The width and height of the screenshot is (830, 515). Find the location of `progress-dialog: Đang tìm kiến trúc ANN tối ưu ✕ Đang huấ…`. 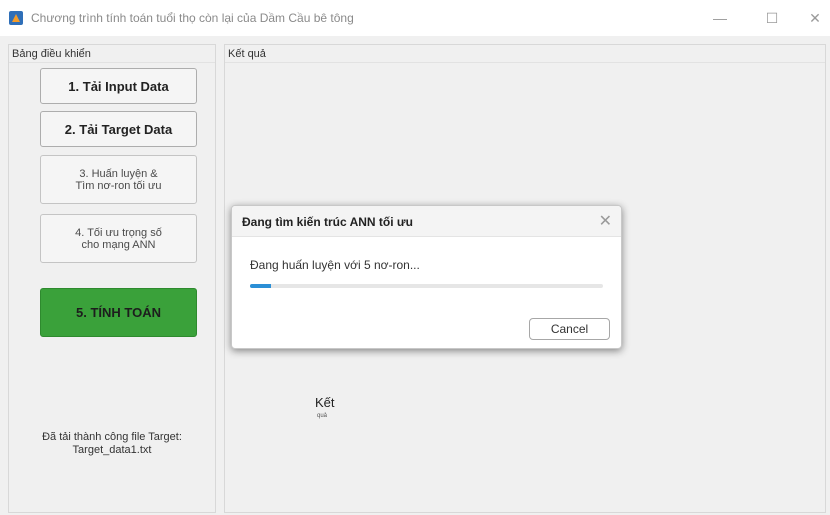

progress-dialog: Đang tìm kiến trúc ANN tối ưu ✕ Đang huấ… is located at coordinates (426, 277).